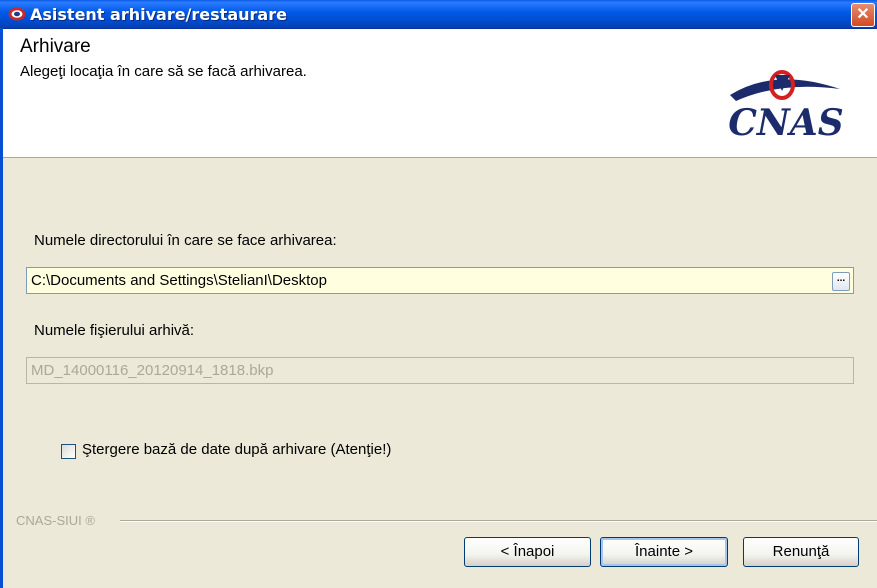  What do you see at coordinates (114, 330) in the screenshot?
I see `file-label: Numele fişierului arhivă:` at bounding box center [114, 330].